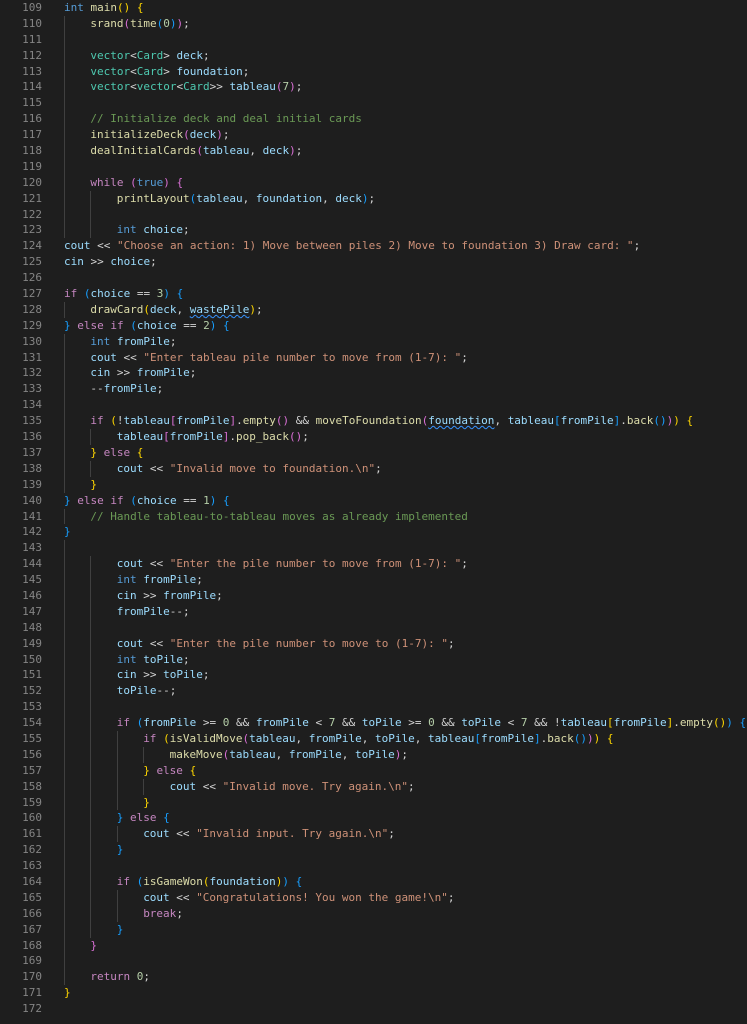  What do you see at coordinates (373, 8) in the screenshot?
I see `code-line: 109 int main() {` at bounding box center [373, 8].